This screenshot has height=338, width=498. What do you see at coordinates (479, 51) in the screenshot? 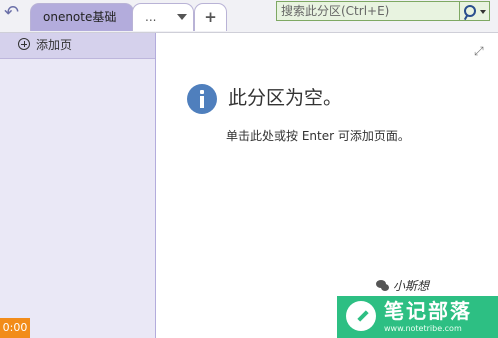
I see `expand-icon: ⤢` at bounding box center [479, 51].